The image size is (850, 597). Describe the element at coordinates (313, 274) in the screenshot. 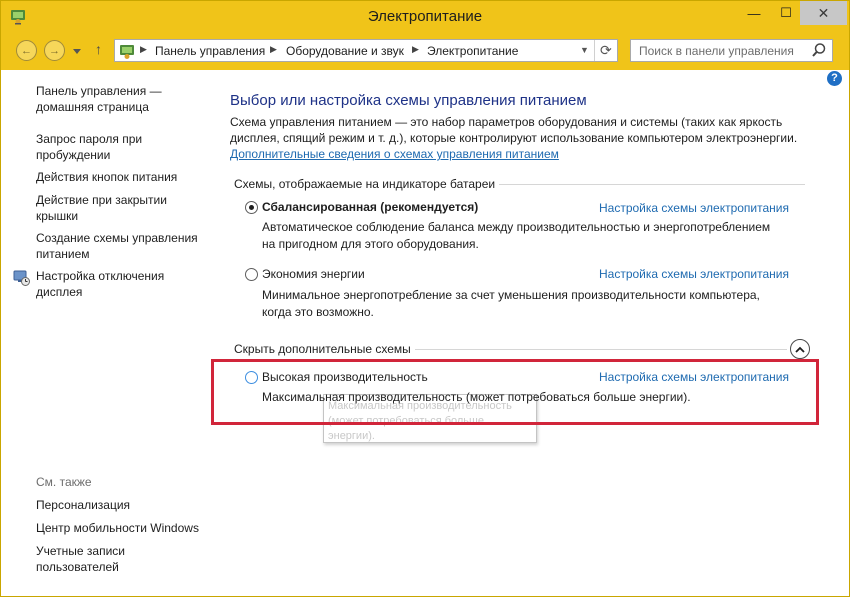

I see `plan-name-power-saver: Экономия энергии` at that location.